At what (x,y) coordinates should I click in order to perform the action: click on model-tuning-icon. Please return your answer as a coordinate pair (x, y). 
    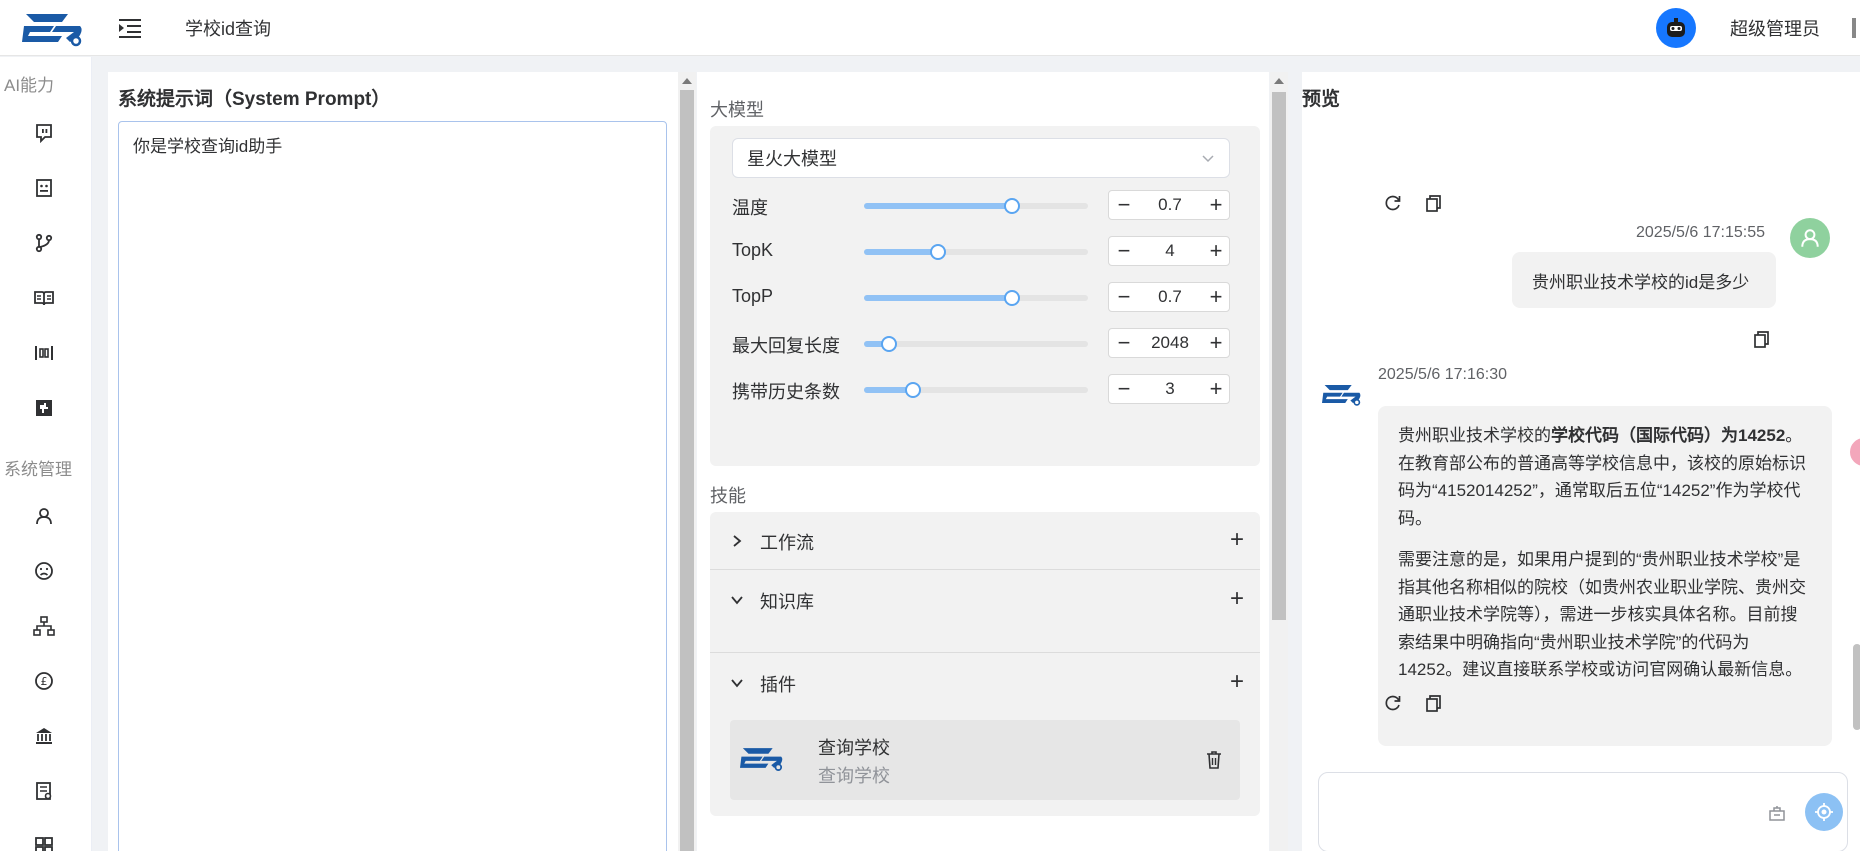
    Looking at the image, I should click on (44, 353).